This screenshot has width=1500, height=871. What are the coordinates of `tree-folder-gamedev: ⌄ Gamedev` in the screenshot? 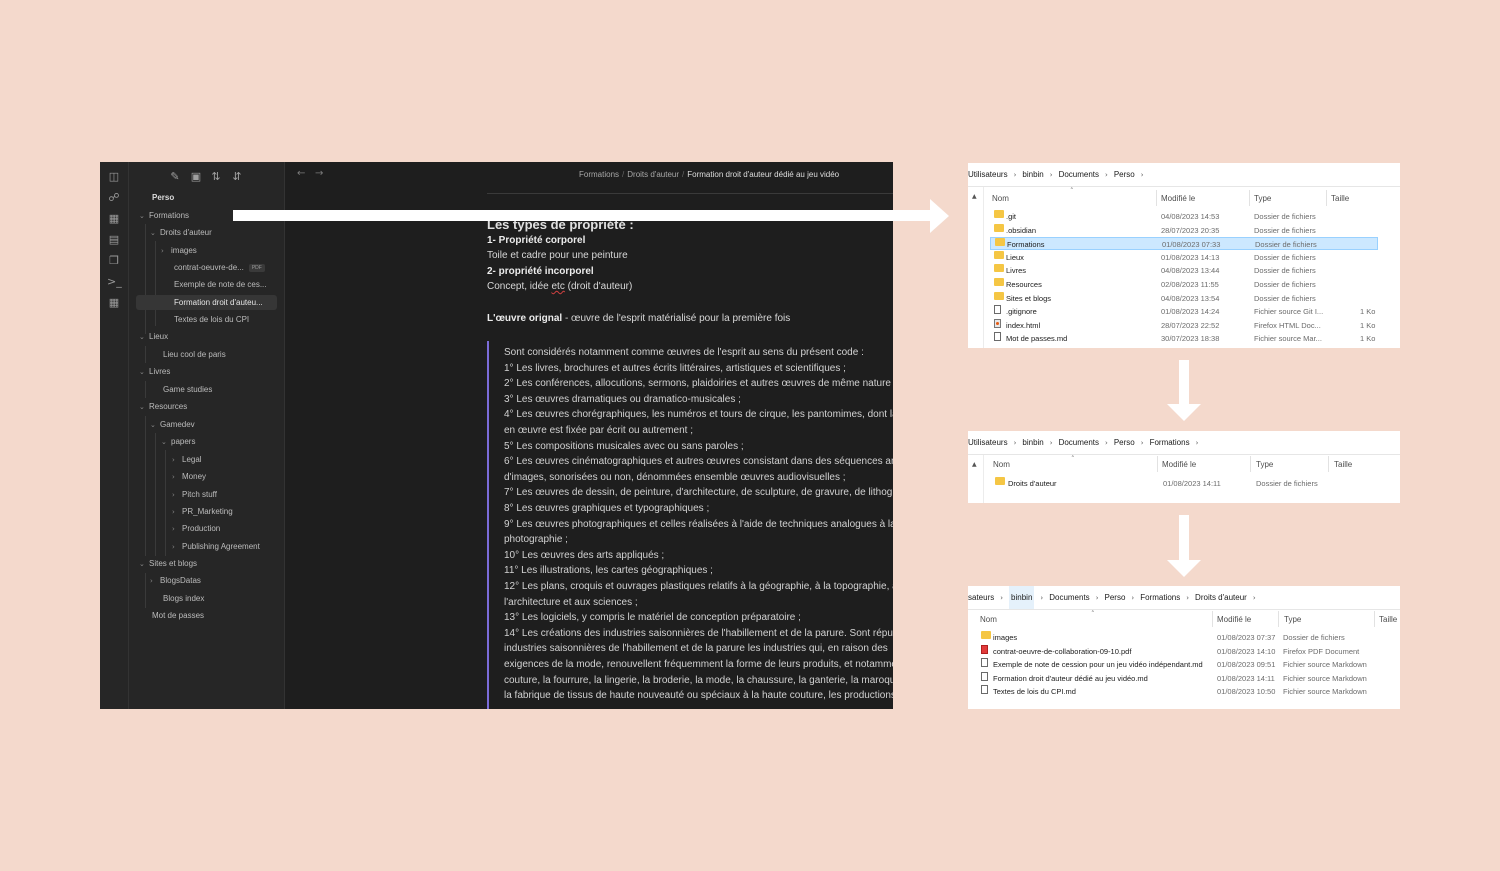 It's located at (172, 424).